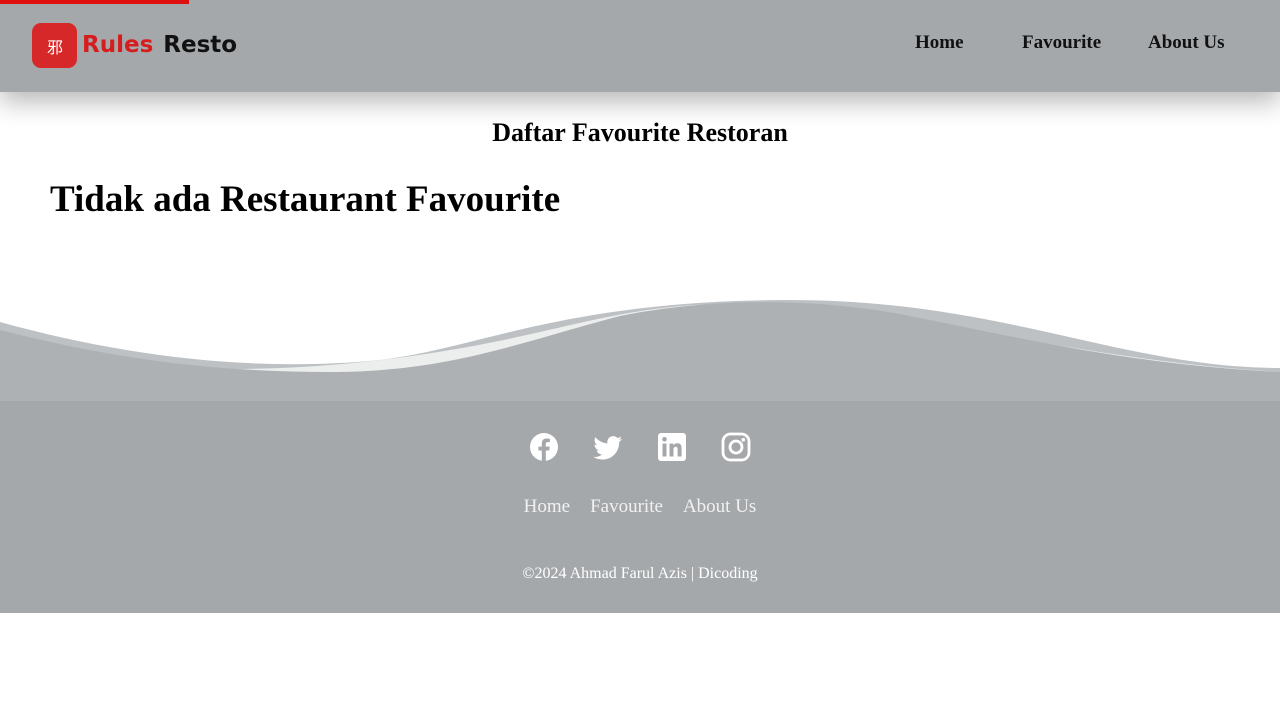 The image size is (1280, 720). I want to click on footer-home-link: Home, so click(547, 507).